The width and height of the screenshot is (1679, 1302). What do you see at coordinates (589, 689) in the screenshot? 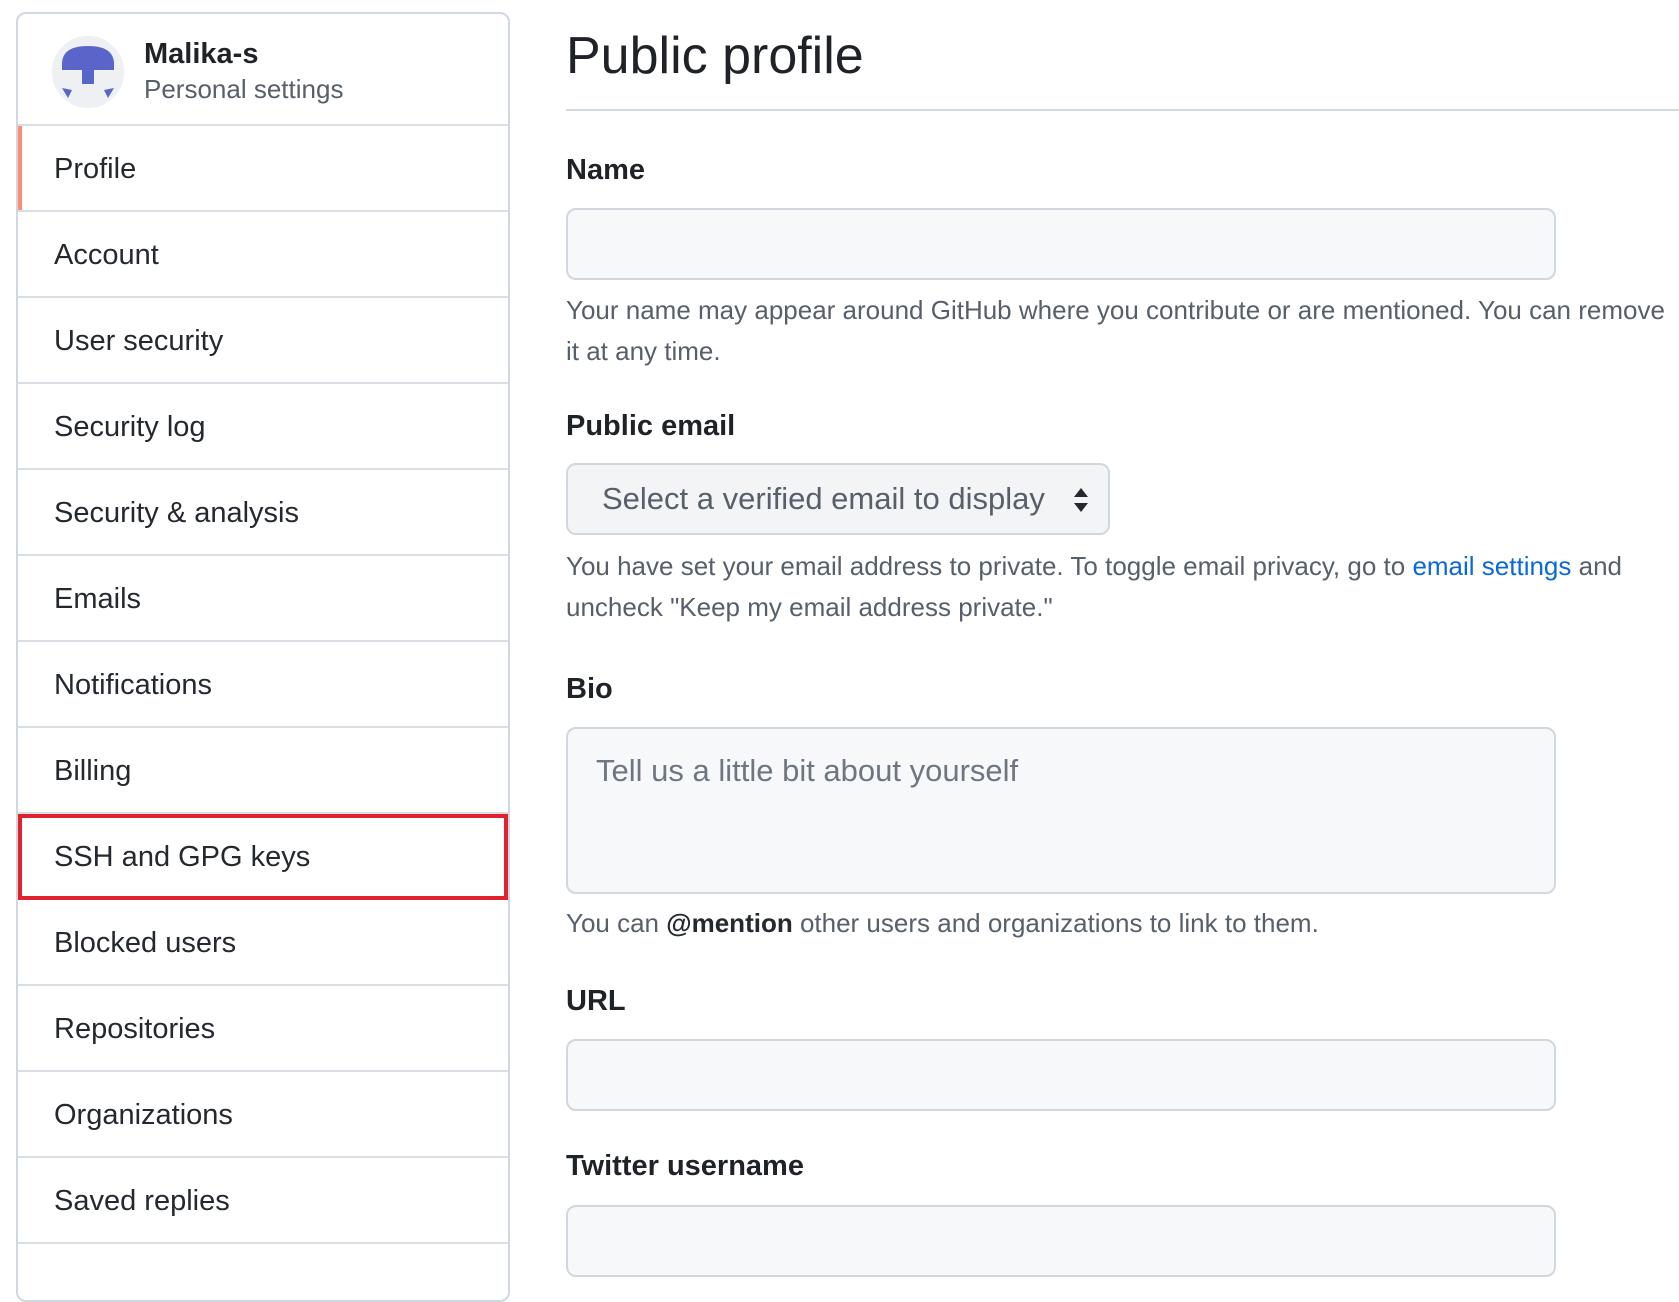
I see `bio-label: Bio` at bounding box center [589, 689].